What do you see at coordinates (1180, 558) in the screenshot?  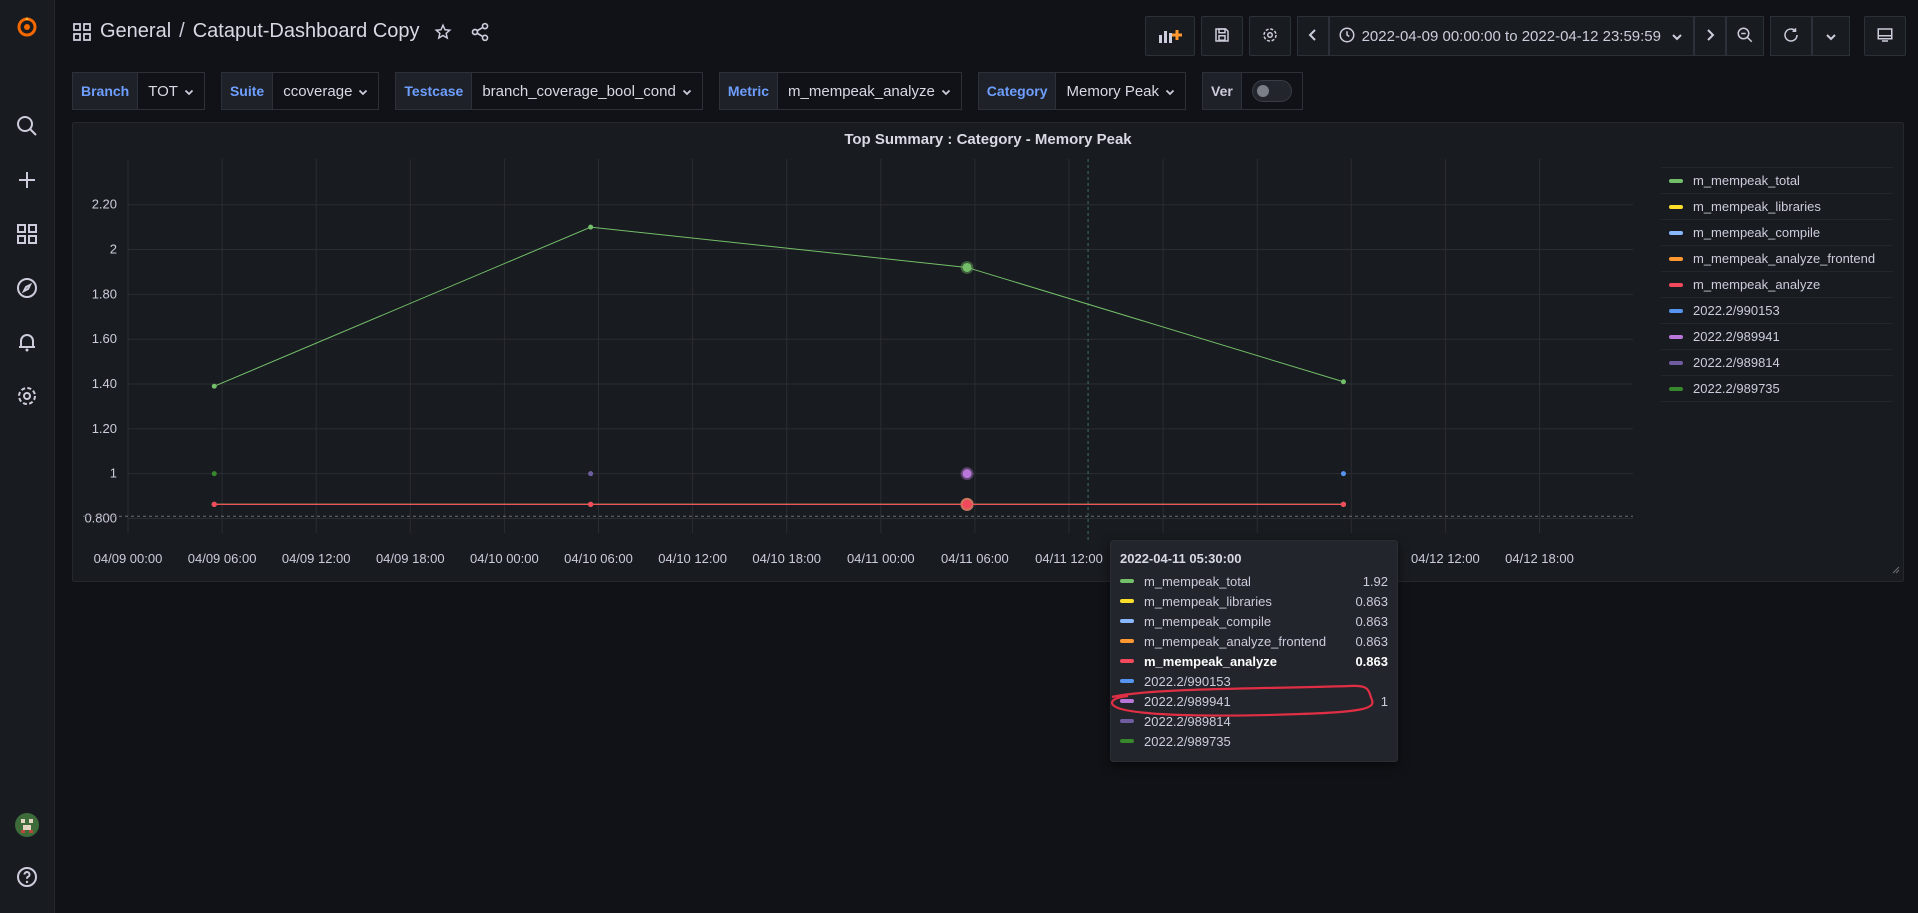 I see `tooltip-time: 2022-04-11 05:30:00` at bounding box center [1180, 558].